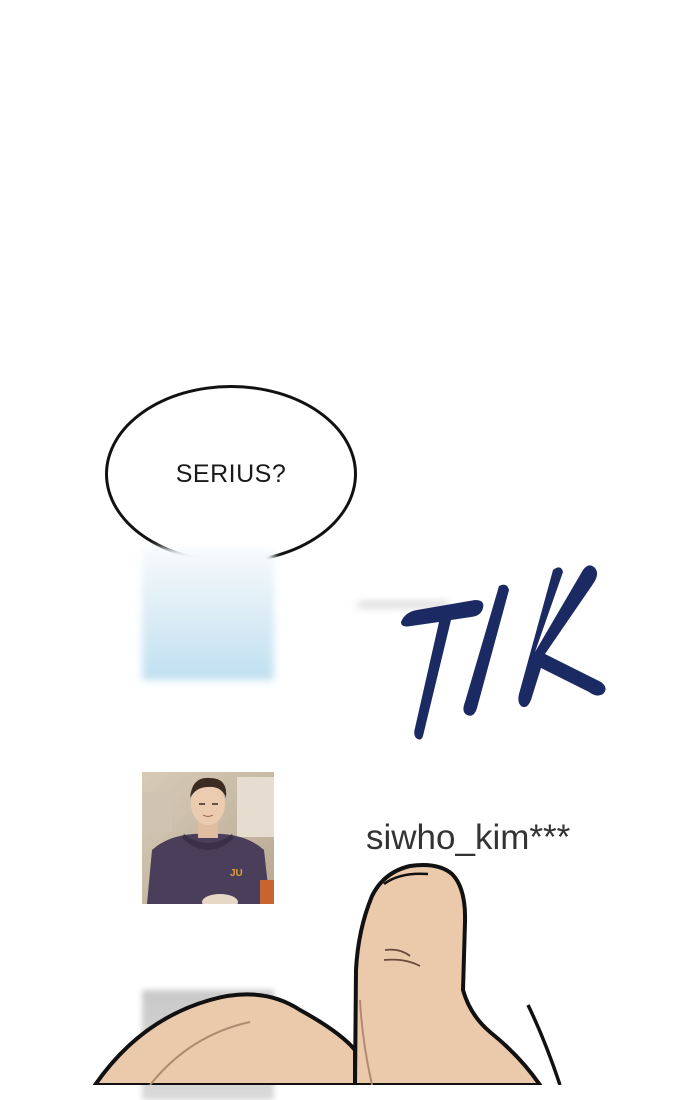 The width and height of the screenshot is (700, 1100). What do you see at coordinates (468, 838) in the screenshot?
I see `profile-username: siwho_kim***` at bounding box center [468, 838].